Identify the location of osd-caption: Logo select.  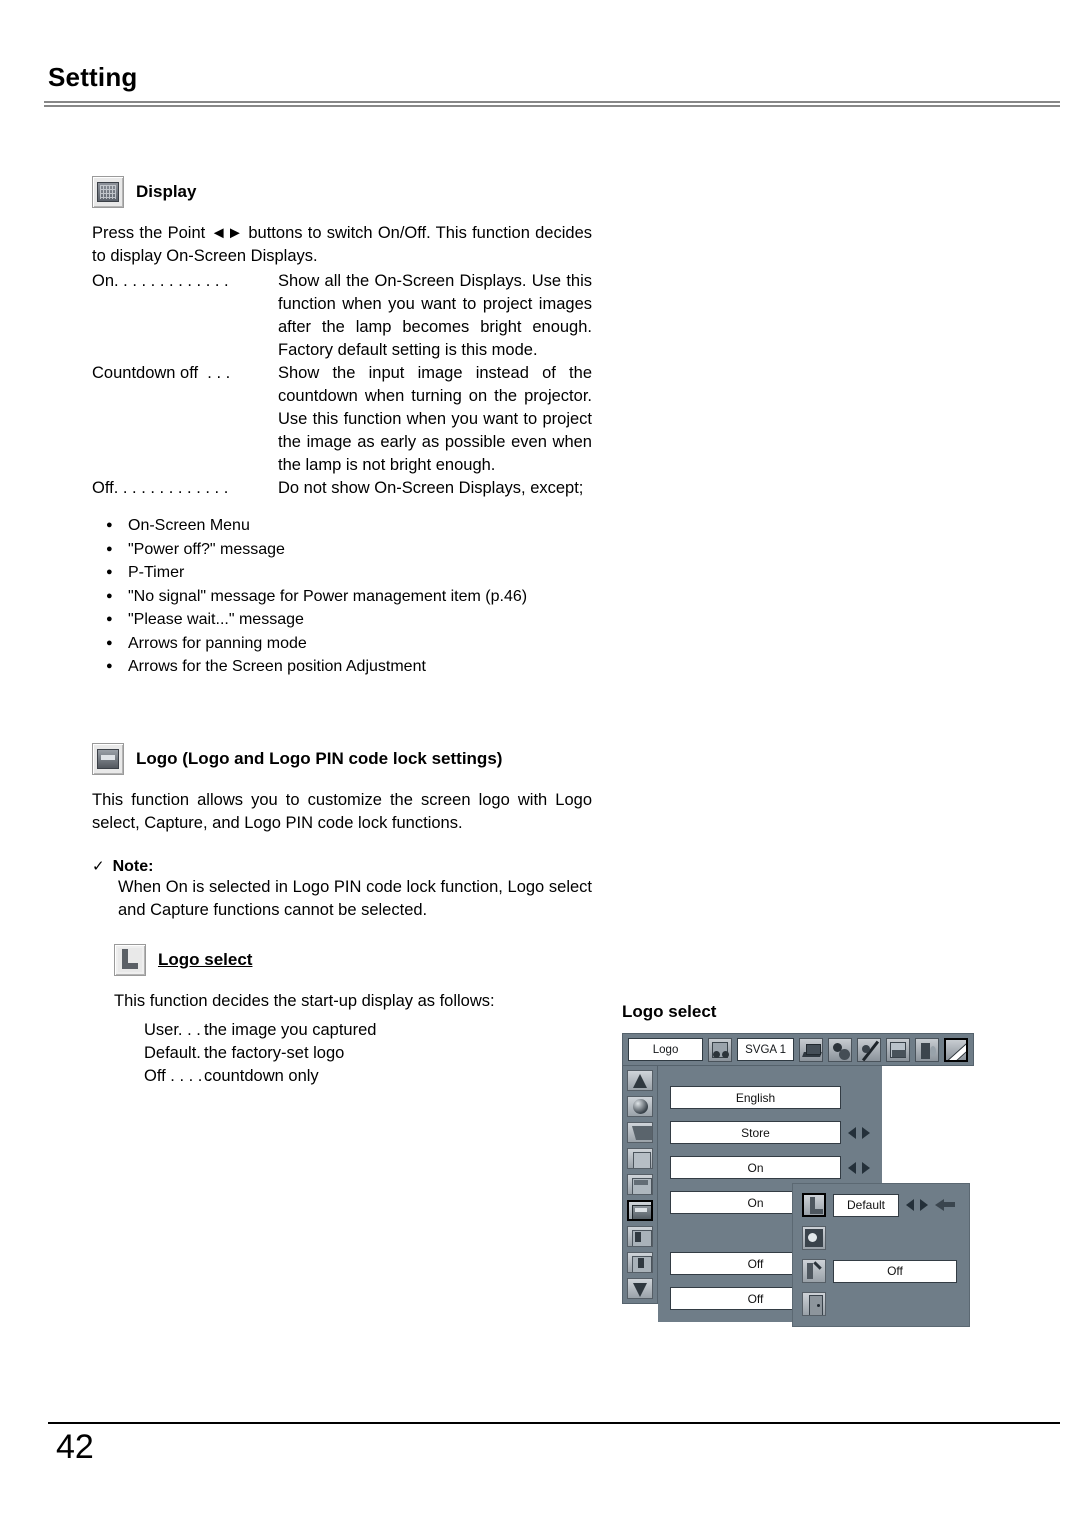
(669, 1011).